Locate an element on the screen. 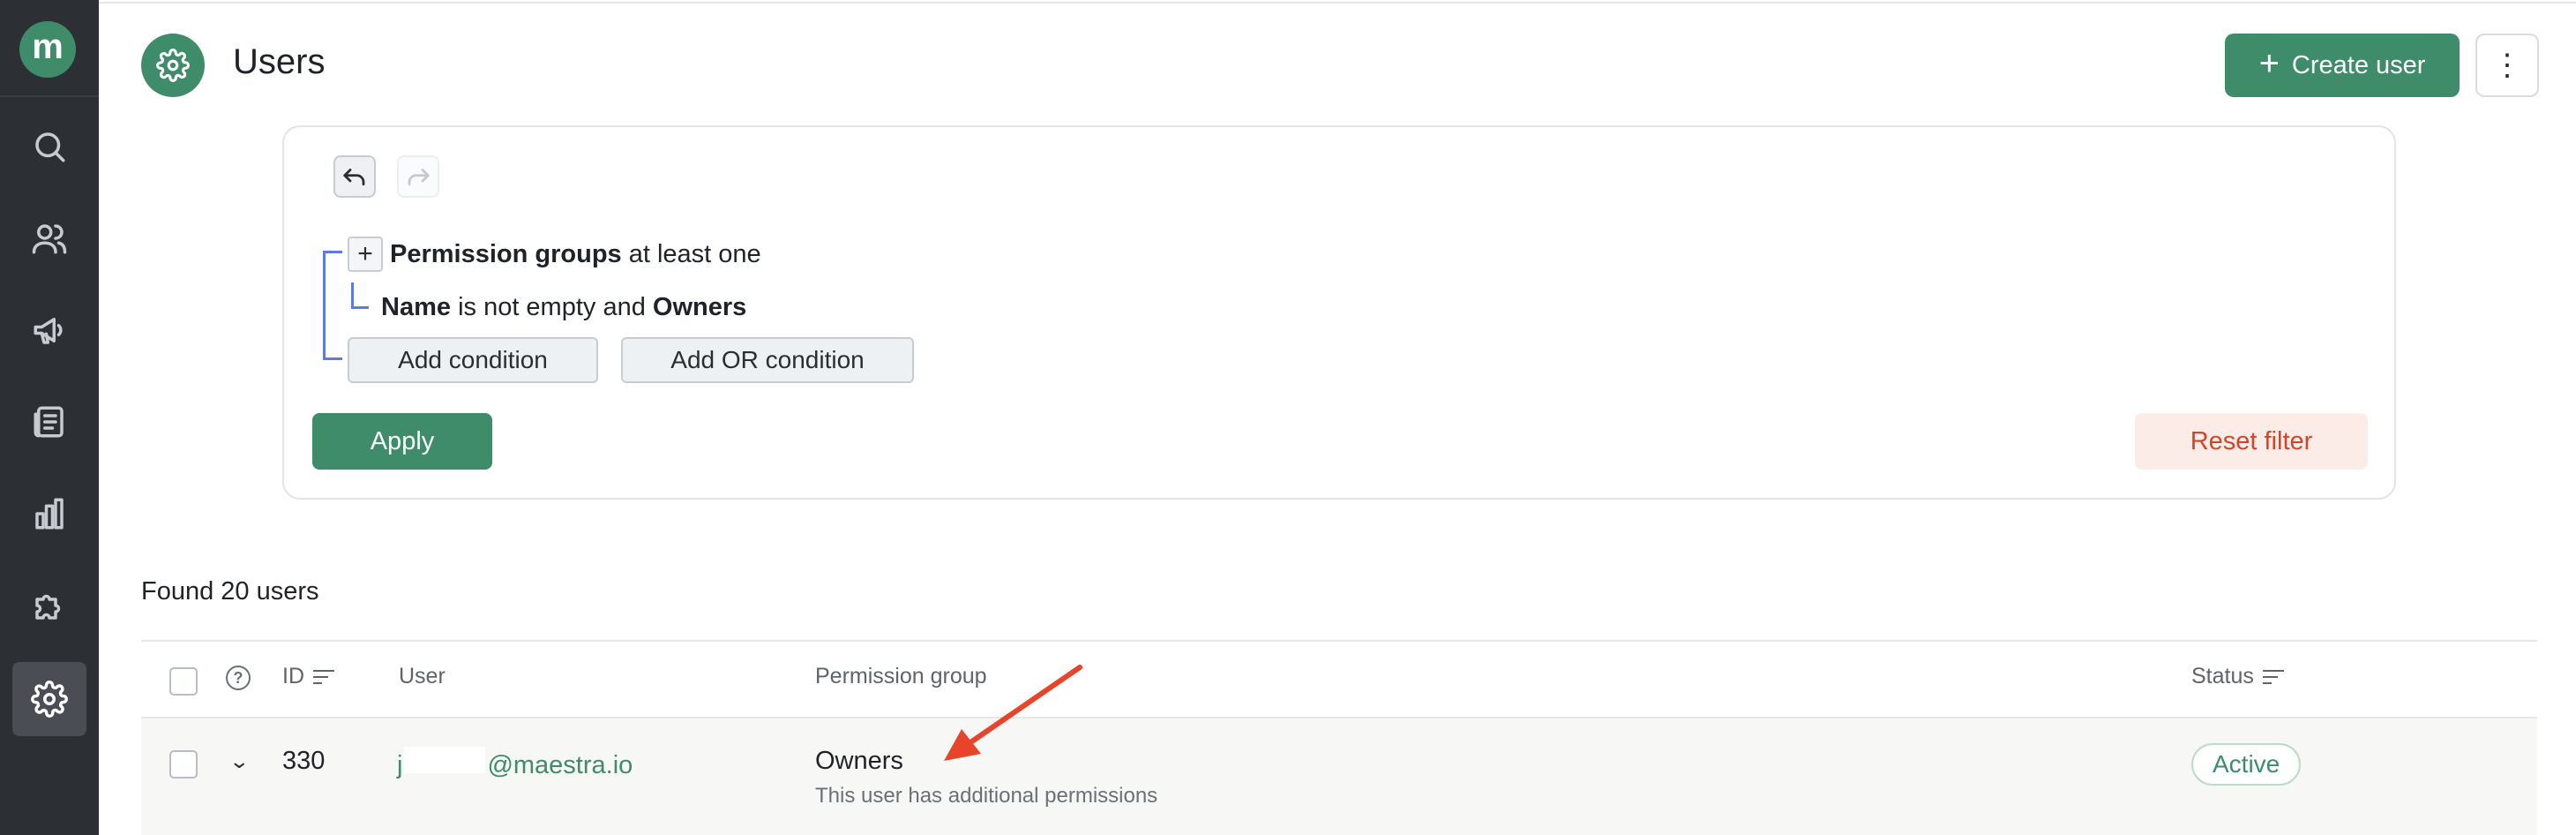  redo-icon is located at coordinates (419, 177).